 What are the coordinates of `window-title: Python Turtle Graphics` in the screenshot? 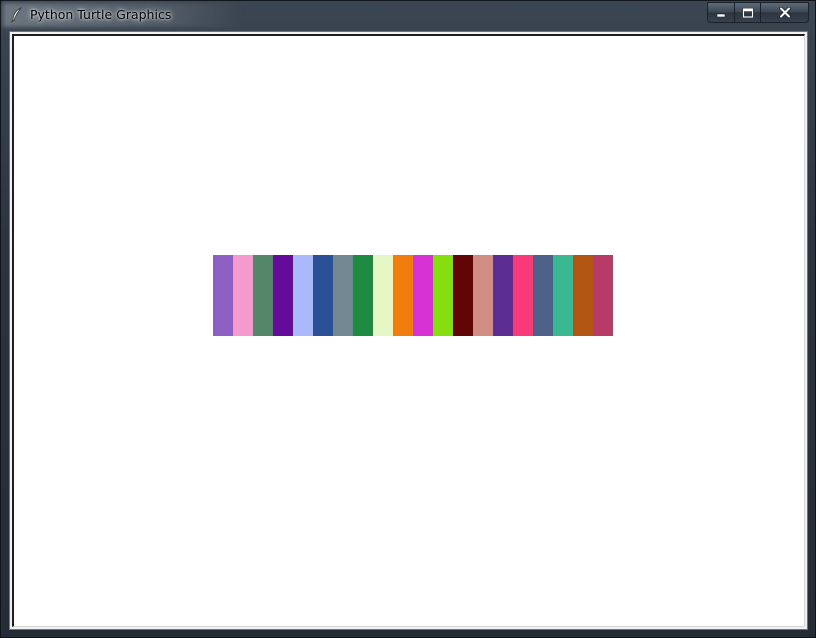 It's located at (101, 14).